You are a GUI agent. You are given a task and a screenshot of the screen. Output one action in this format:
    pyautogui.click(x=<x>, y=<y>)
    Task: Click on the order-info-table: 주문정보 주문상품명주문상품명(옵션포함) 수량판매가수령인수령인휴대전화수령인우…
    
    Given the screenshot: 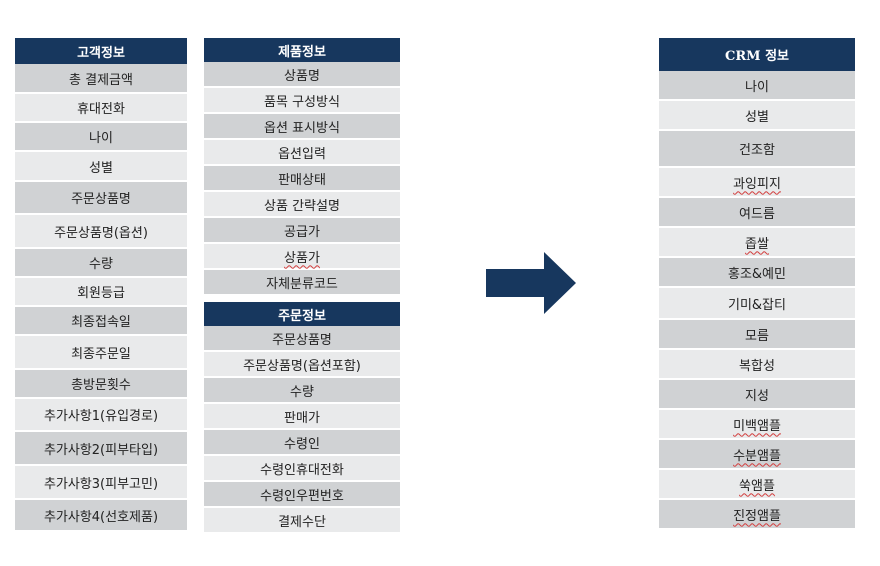 What is the action you would take?
    pyautogui.click(x=302, y=418)
    